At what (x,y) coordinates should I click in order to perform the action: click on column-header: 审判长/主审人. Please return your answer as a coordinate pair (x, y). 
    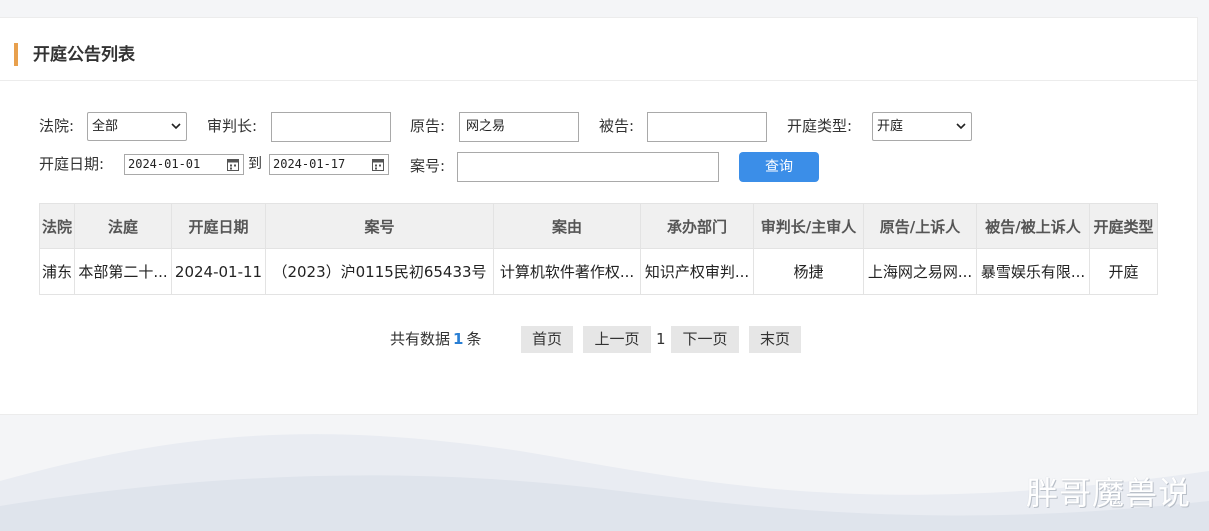
    Looking at the image, I should click on (809, 226).